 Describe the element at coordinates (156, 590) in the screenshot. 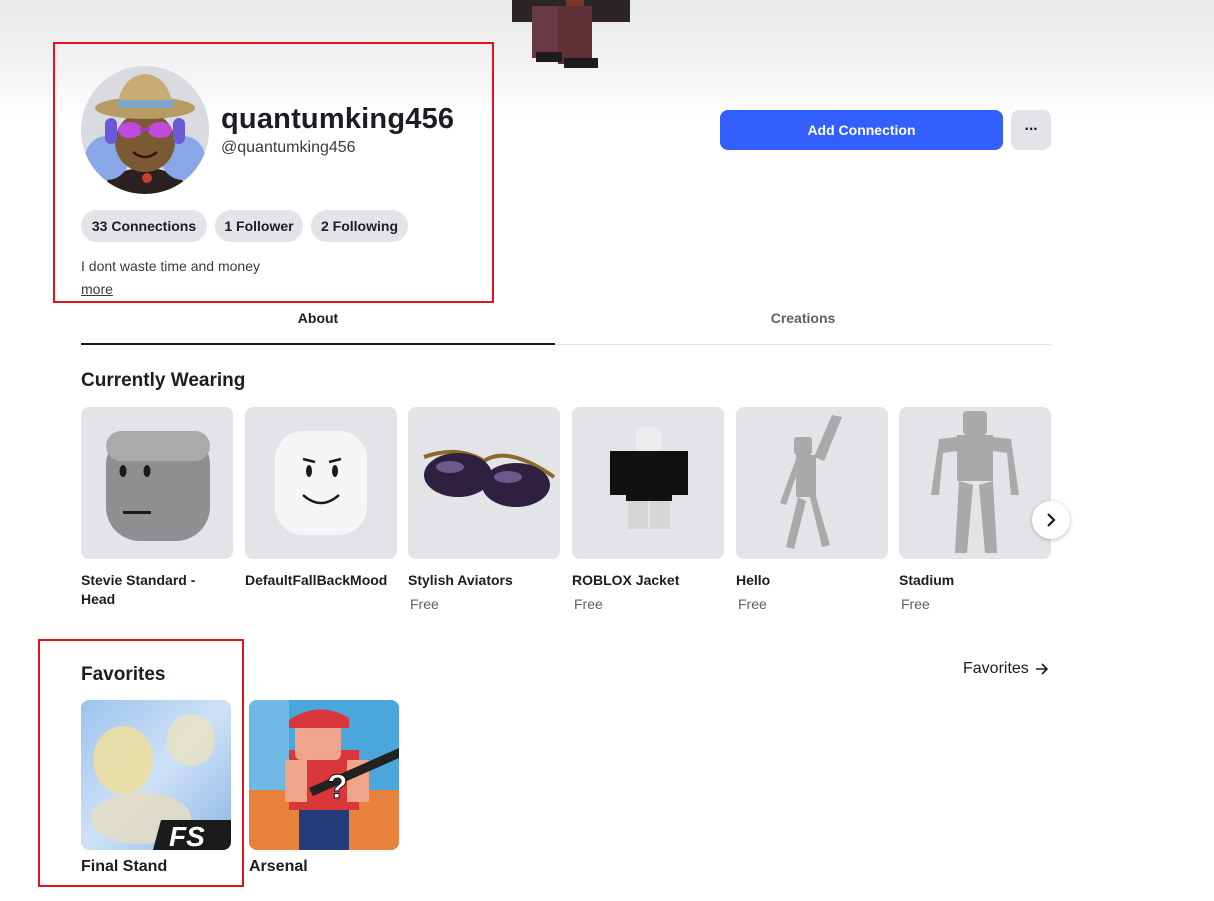

I see `wearing-item-name: Stevie Standard - Head` at that location.